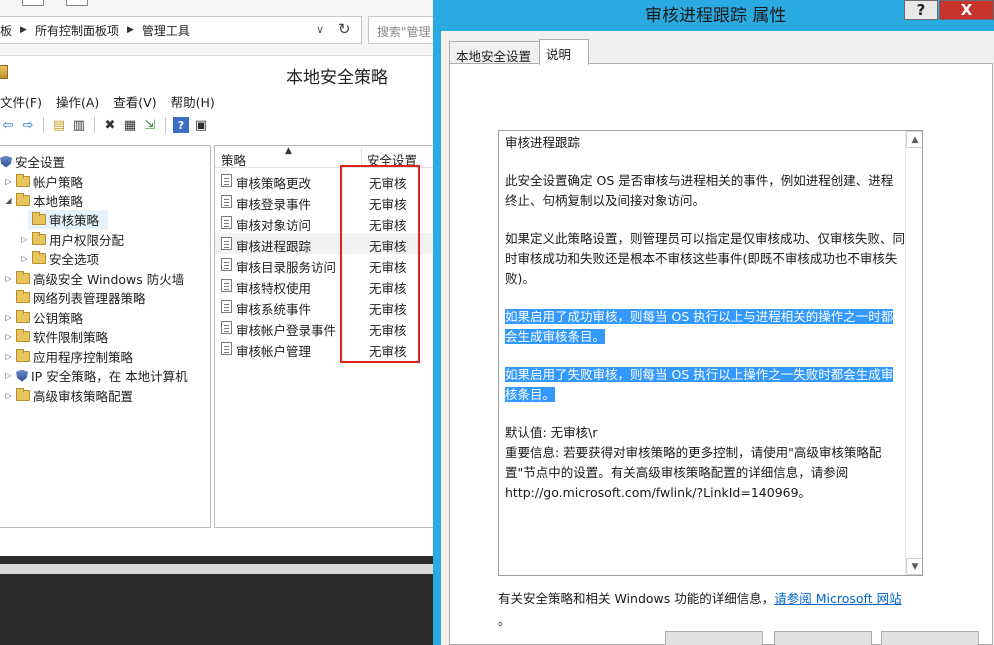  I want to click on tree-item-label: 本地策略, so click(58, 201).